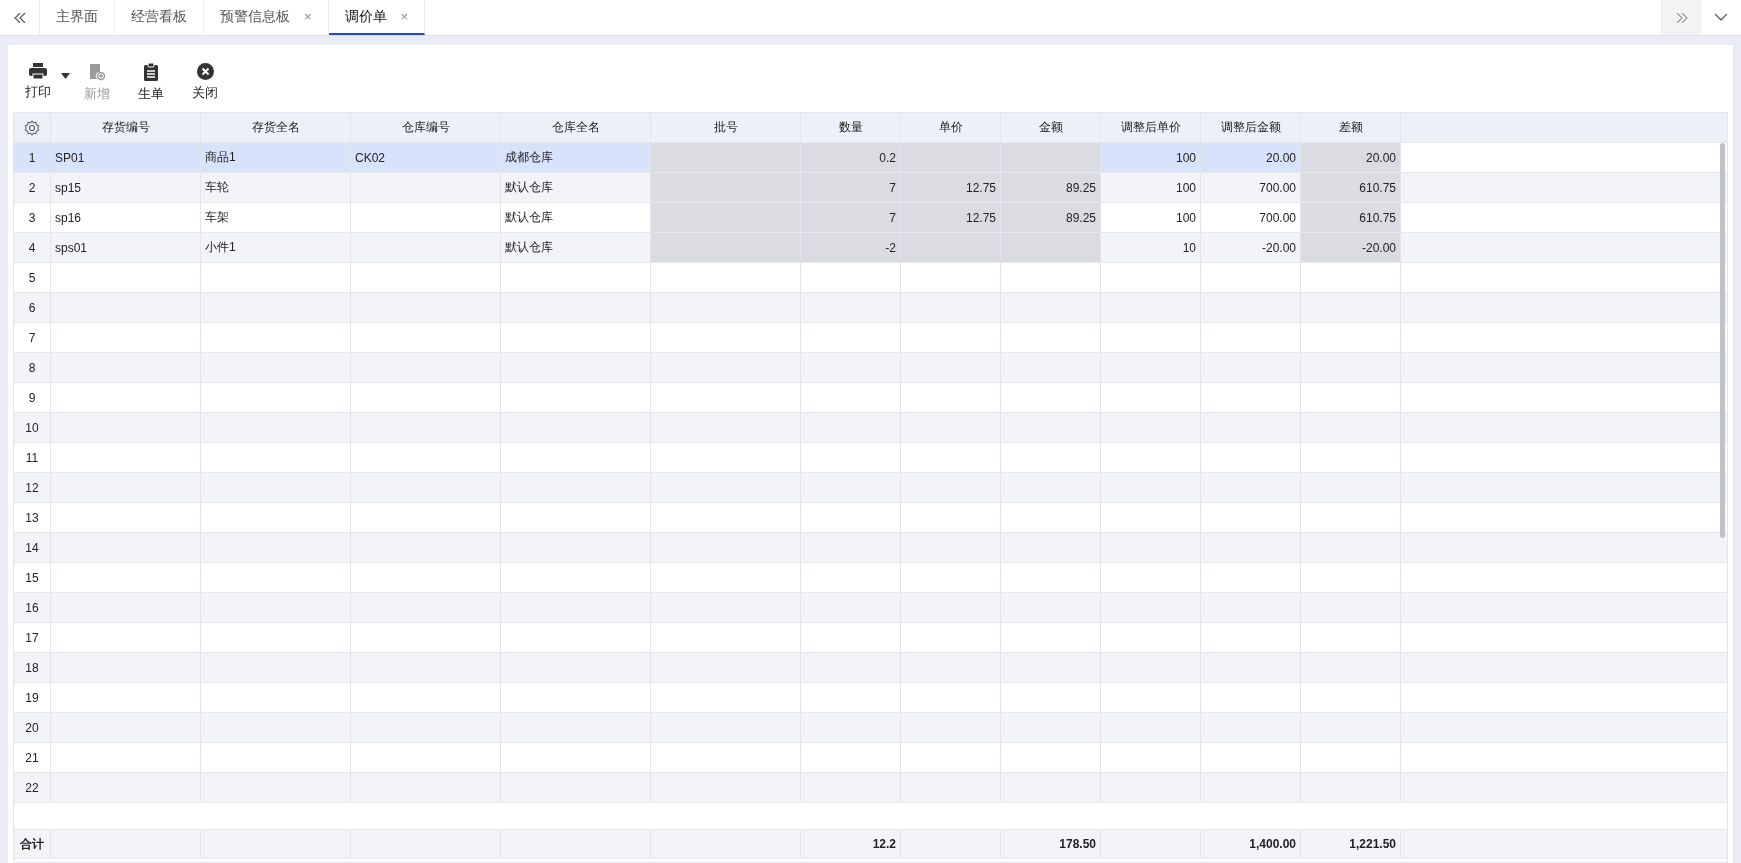 The image size is (1741, 863). I want to click on row-number: 13, so click(32, 517).